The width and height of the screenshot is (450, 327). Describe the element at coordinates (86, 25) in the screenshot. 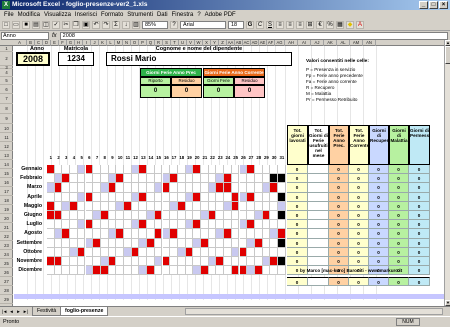

I see `paste-icon: ▣` at that location.